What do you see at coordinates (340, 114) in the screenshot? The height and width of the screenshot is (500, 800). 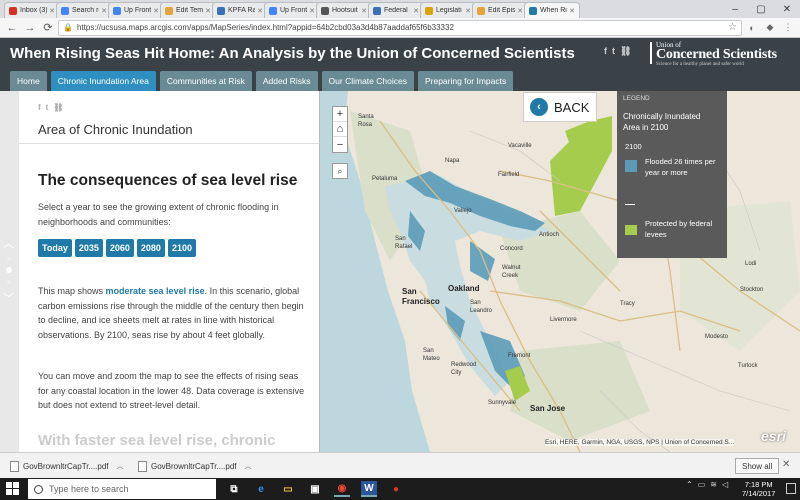 I see `zoom-in-button: +` at bounding box center [340, 114].